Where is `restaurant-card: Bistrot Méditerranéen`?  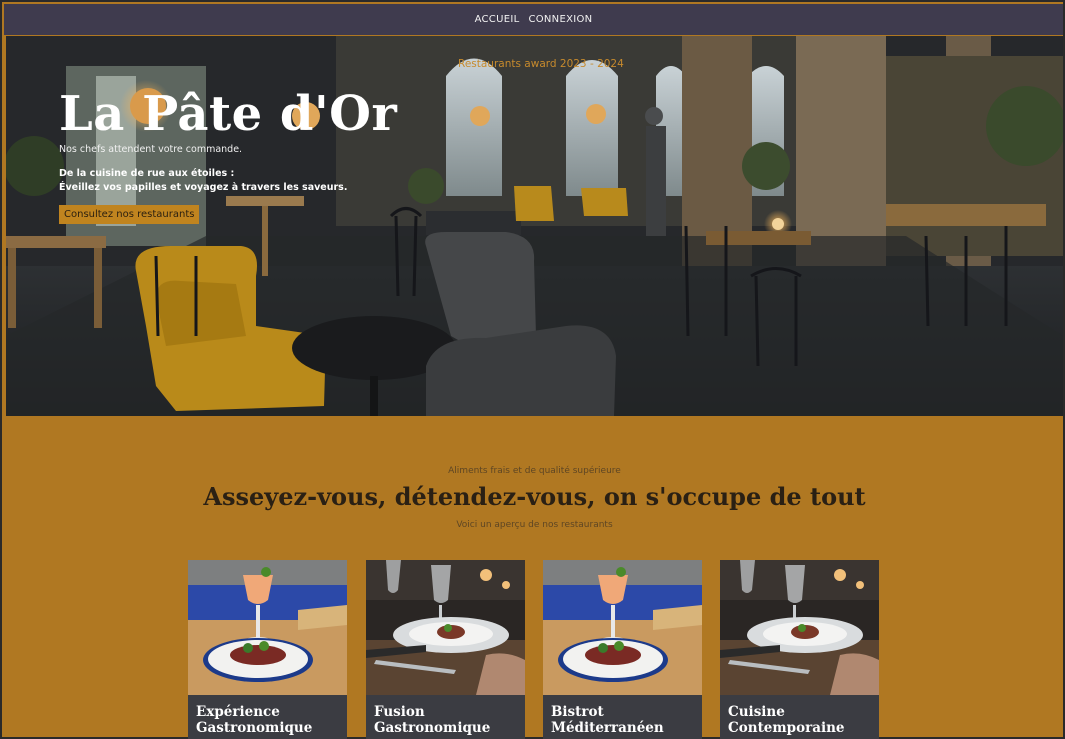
restaurant-card: Bistrot Méditerranéen is located at coordinates (622, 649).